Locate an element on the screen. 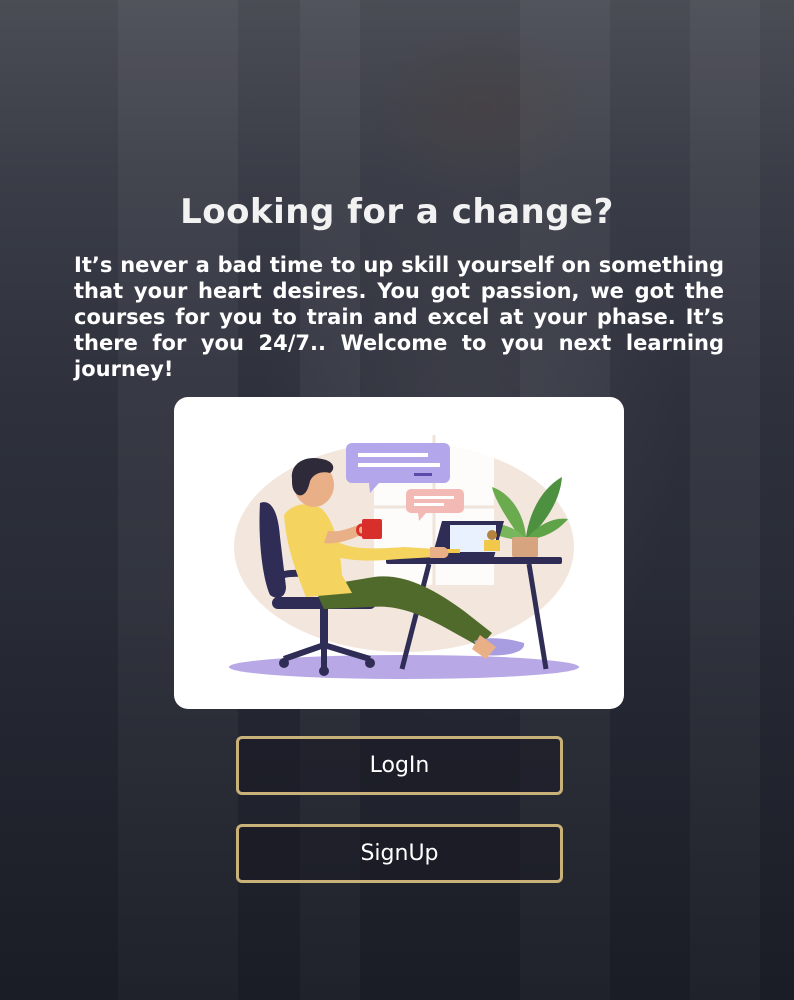  signup-button: SignUp is located at coordinates (399, 853).